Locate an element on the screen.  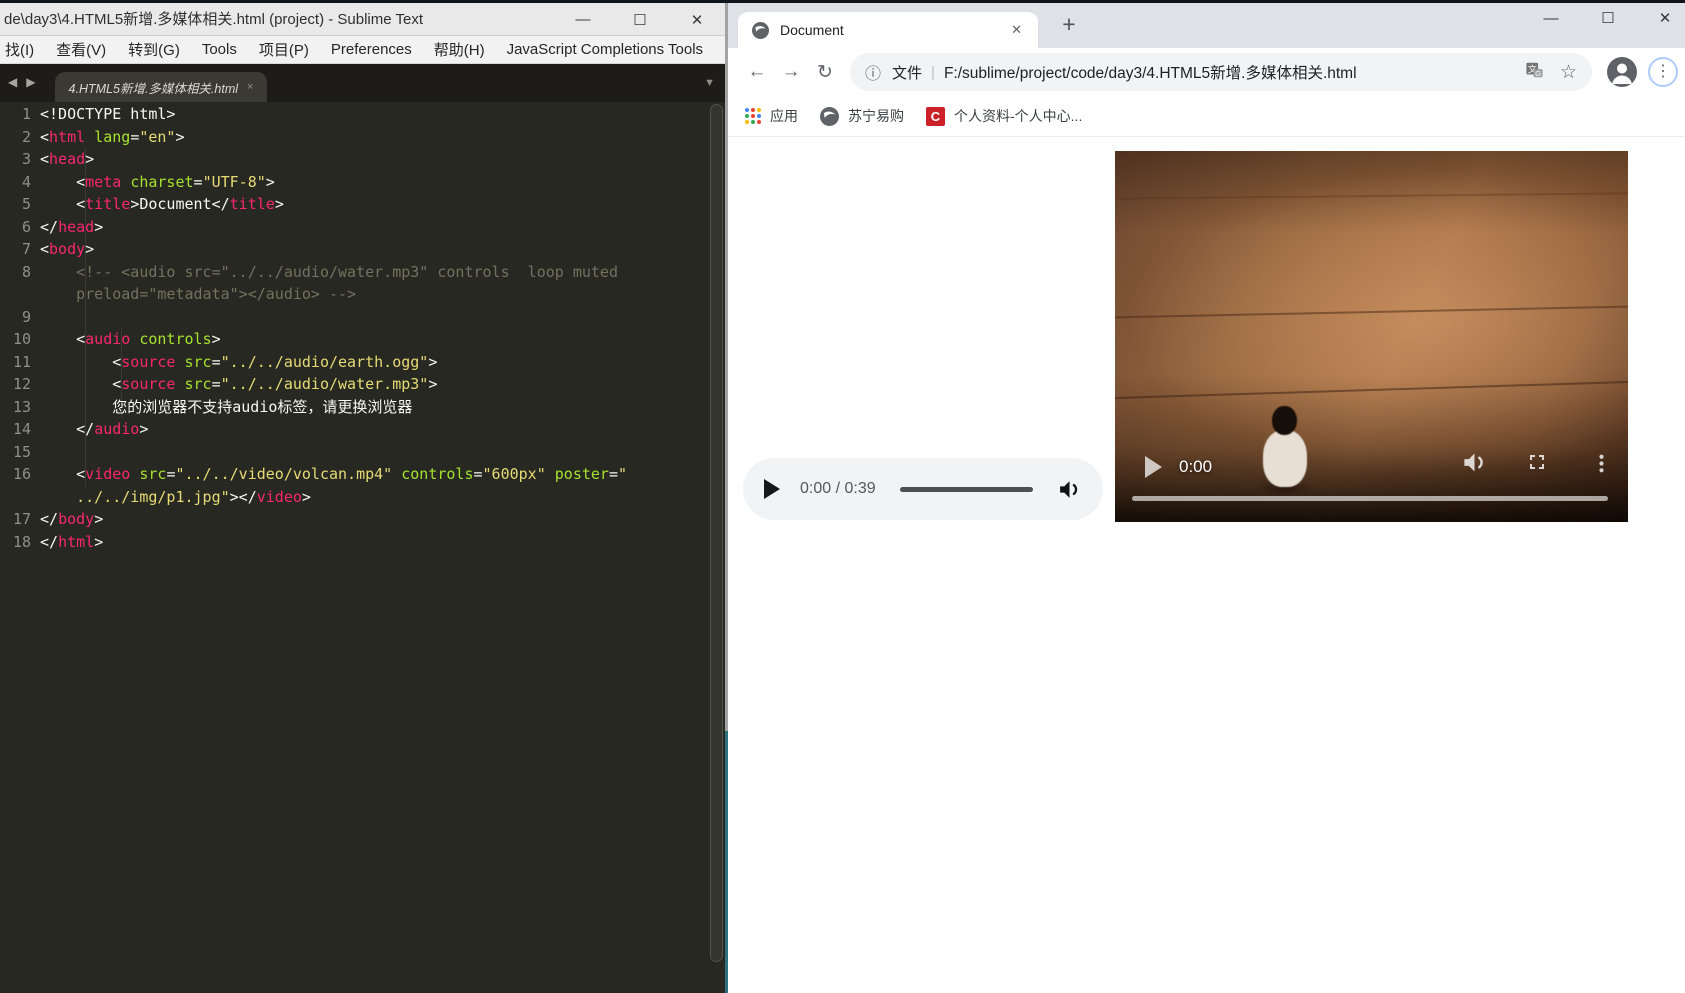
code-line: 12 <source src="../../audio/water.mp3"> is located at coordinates (364, 384).